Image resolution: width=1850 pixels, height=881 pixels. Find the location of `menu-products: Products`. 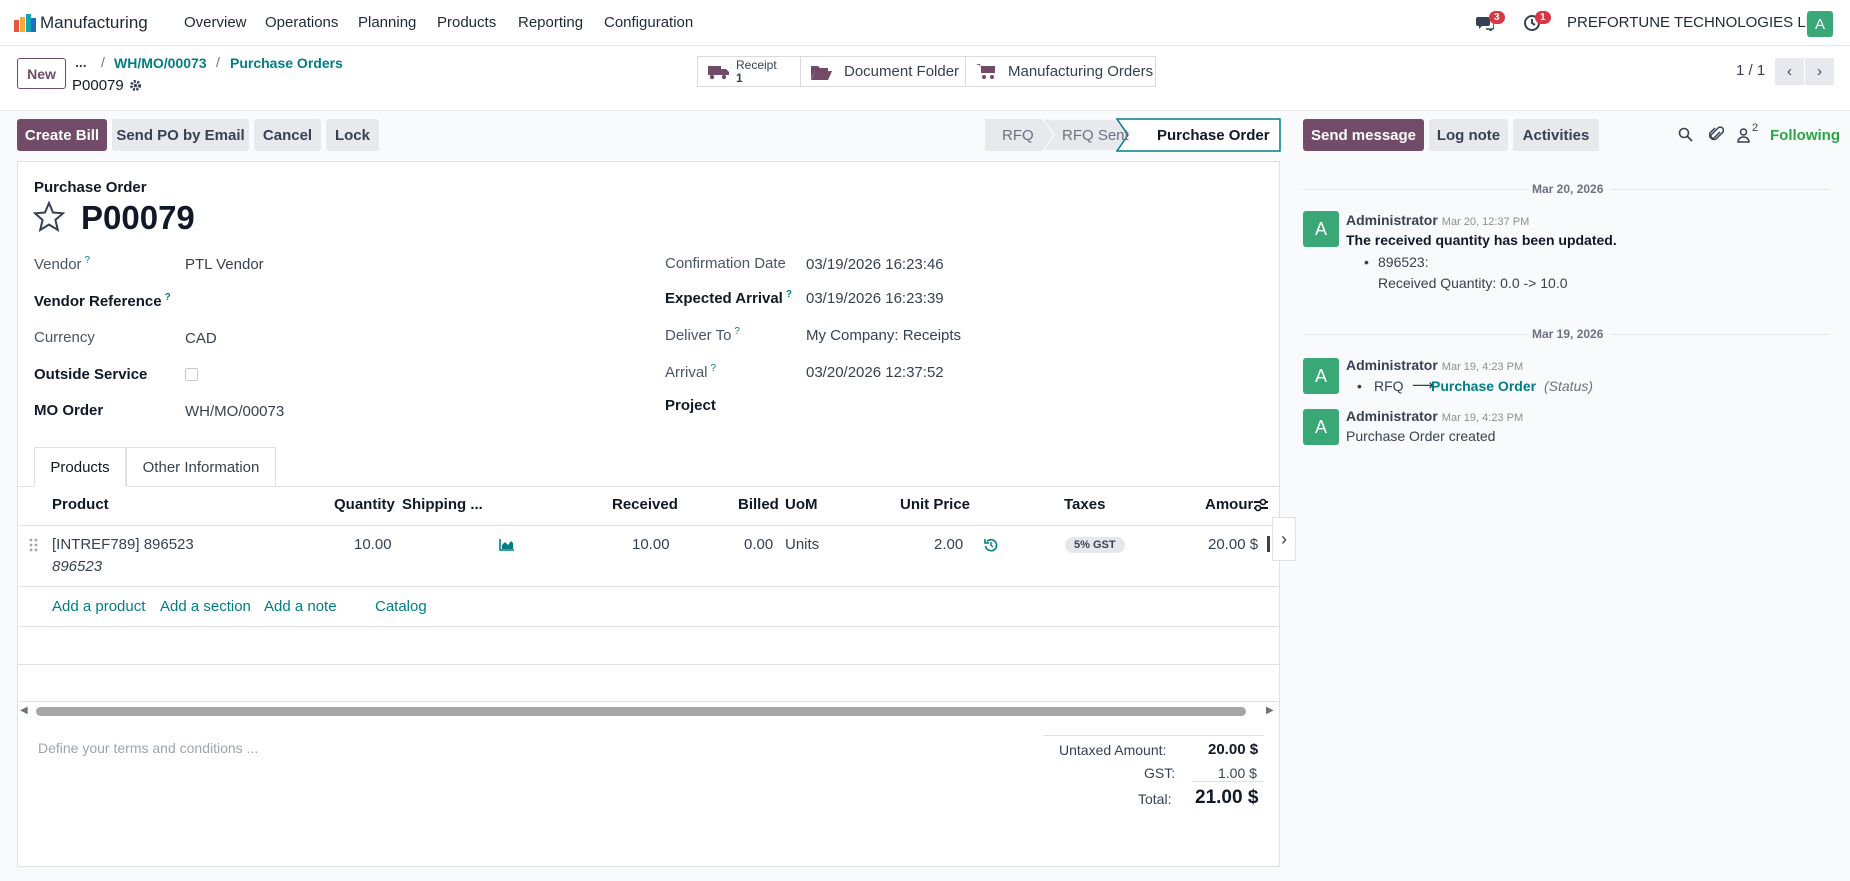

menu-products: Products is located at coordinates (466, 22).